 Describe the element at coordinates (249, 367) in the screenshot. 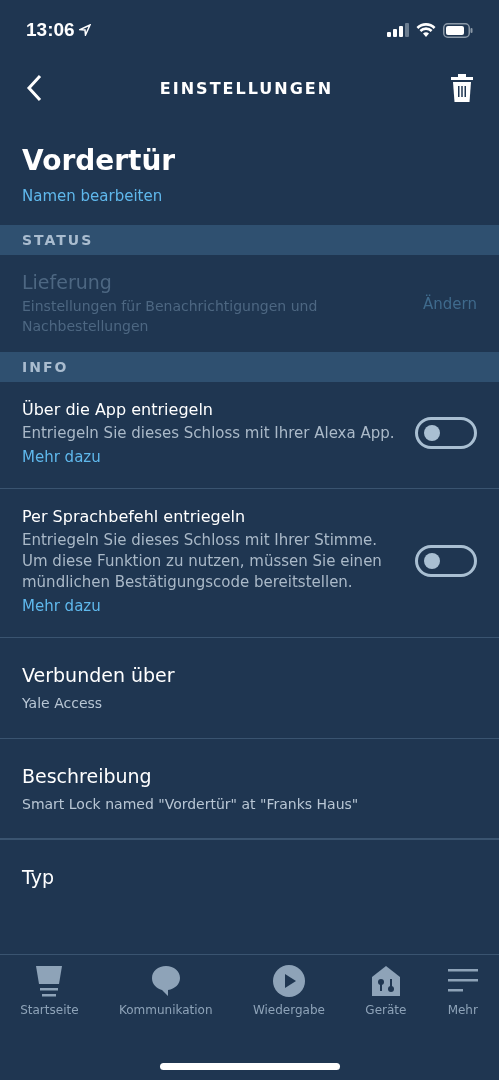

I see `section-header: INFO` at that location.